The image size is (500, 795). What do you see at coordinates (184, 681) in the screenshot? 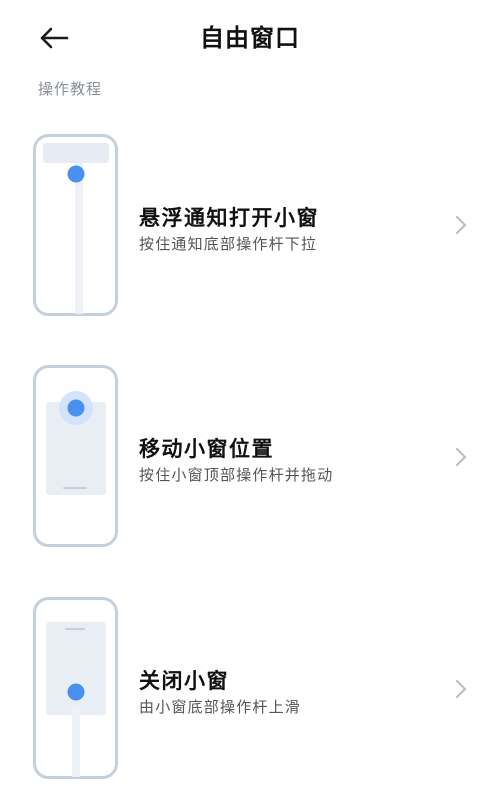
I see `item-title: 关闭小窗` at bounding box center [184, 681].